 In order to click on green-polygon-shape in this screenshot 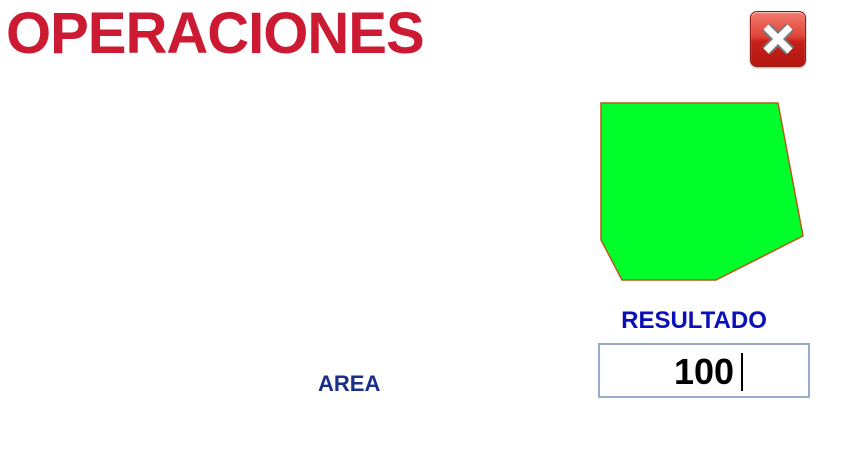, I will do `click(702, 191)`.